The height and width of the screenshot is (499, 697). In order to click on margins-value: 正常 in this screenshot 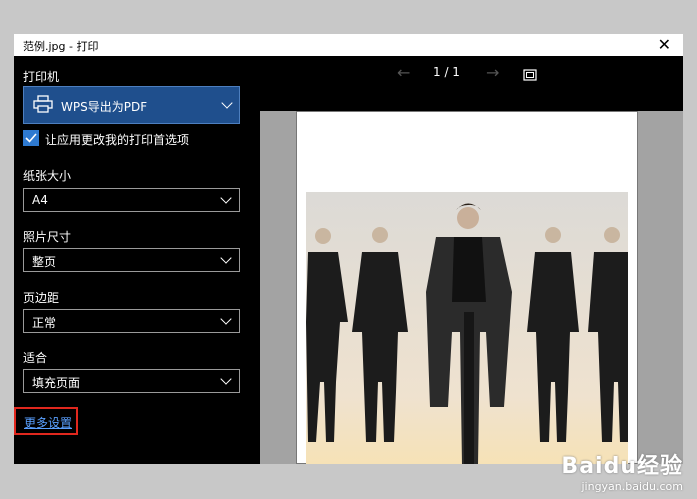, I will do `click(44, 323)`.